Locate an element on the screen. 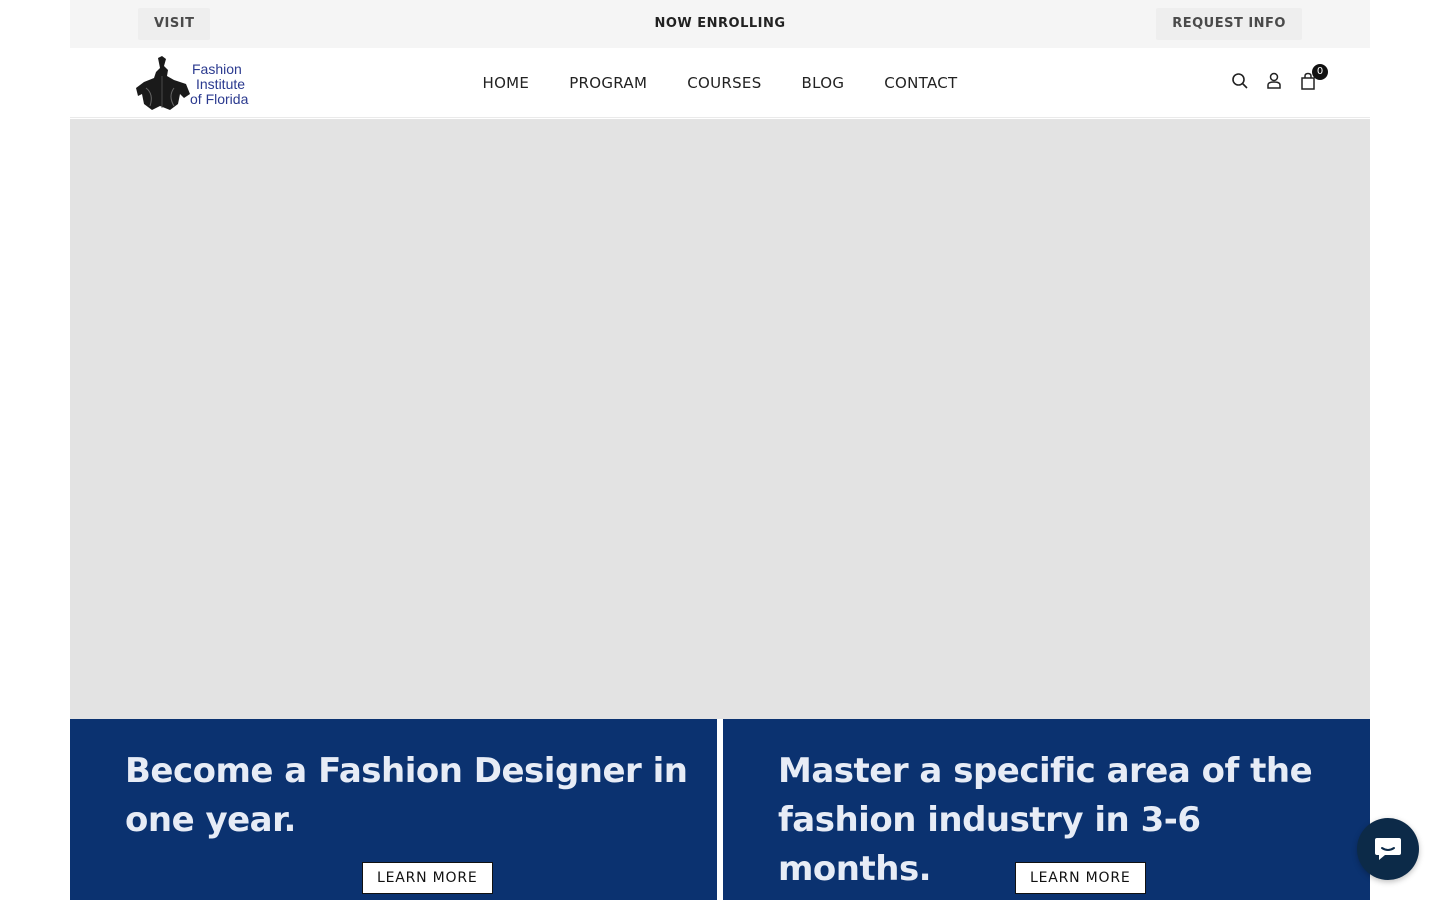 The height and width of the screenshot is (900, 1440). cart-count-badge: 0 is located at coordinates (1320, 72).